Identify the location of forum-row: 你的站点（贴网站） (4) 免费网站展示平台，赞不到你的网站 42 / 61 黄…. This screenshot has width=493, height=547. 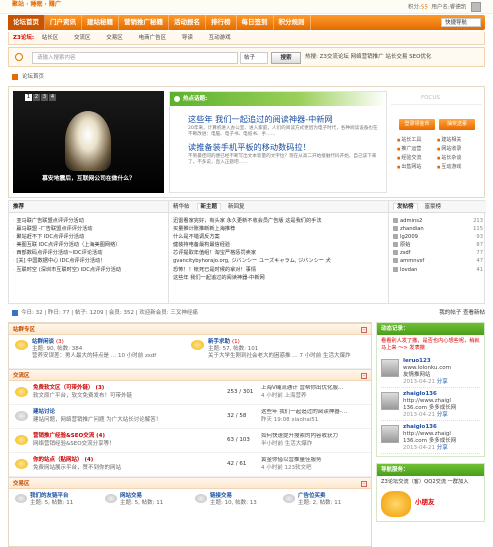
(190, 465).